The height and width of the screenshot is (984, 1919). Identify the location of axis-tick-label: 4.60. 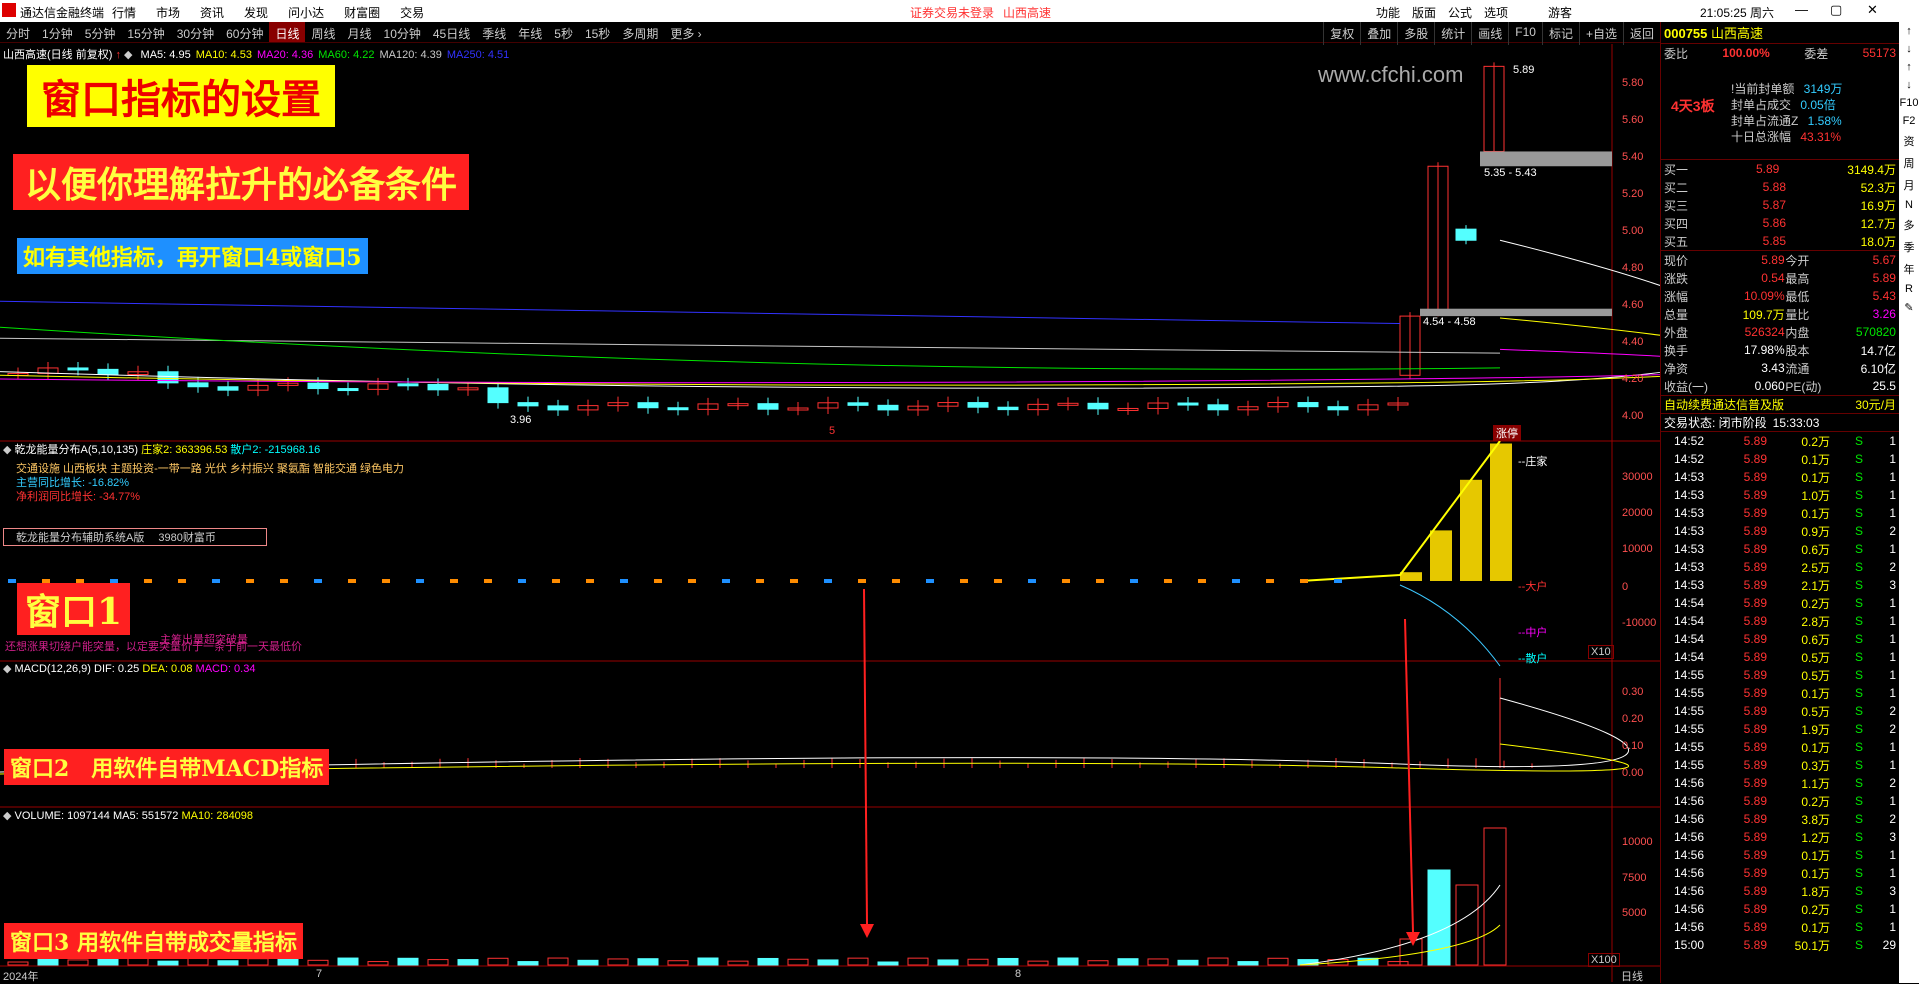
(1633, 305).